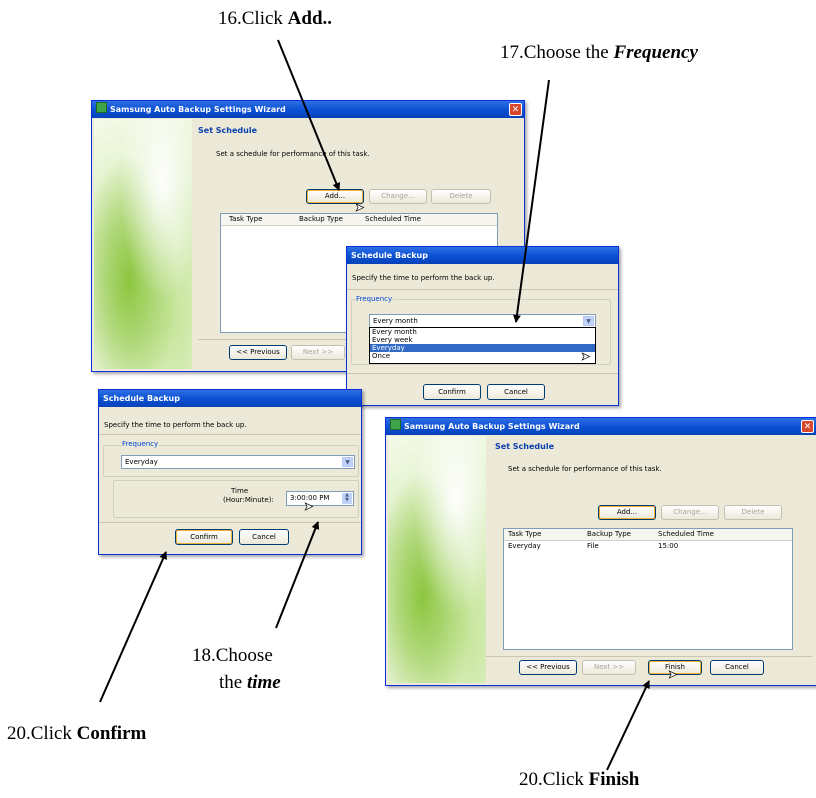 The height and width of the screenshot is (798, 816). I want to click on wizard-1-heading: Set Schedule, so click(228, 130).